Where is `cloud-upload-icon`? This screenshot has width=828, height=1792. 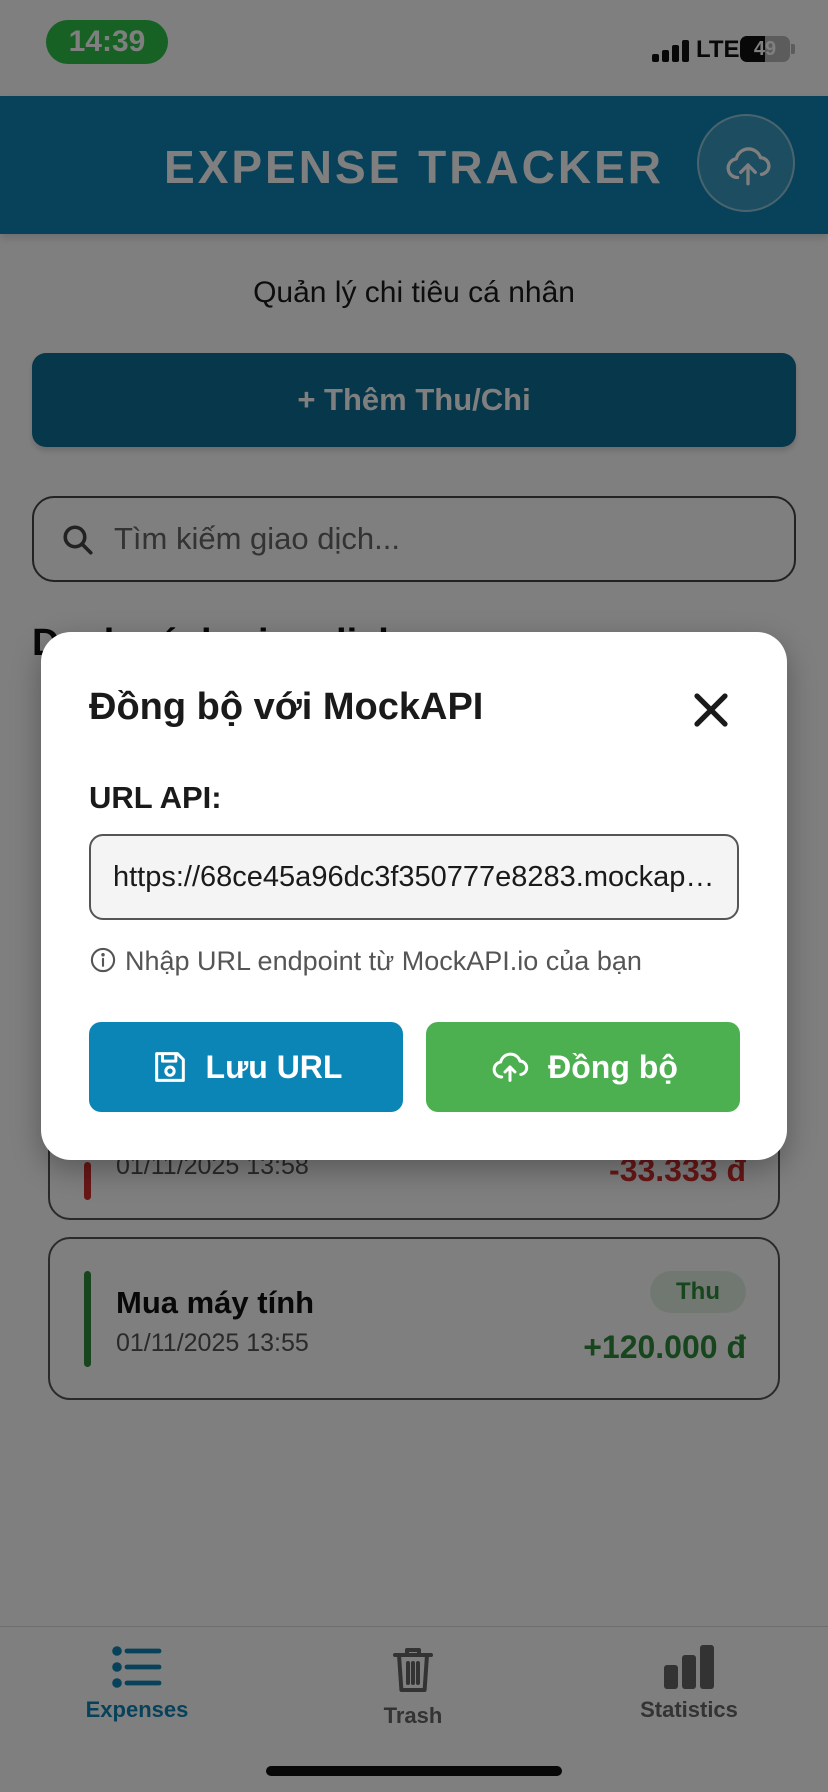
cloud-upload-icon is located at coordinates (510, 1067).